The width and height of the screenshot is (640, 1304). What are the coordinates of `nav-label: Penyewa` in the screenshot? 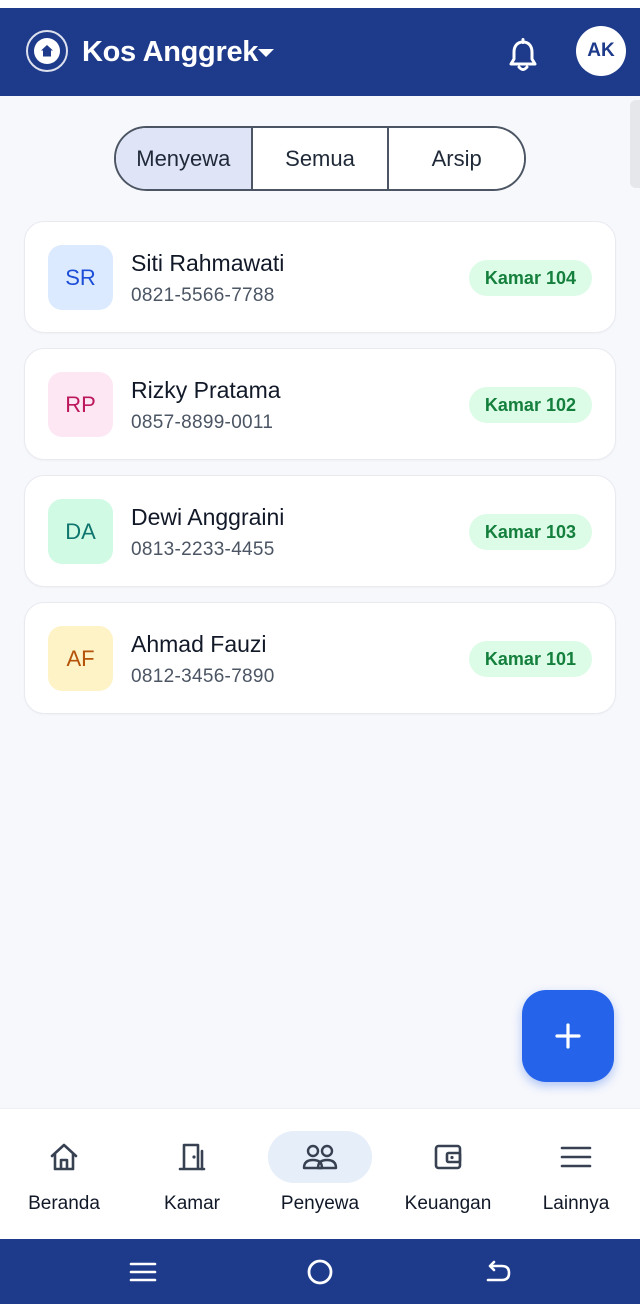 It's located at (320, 1203).